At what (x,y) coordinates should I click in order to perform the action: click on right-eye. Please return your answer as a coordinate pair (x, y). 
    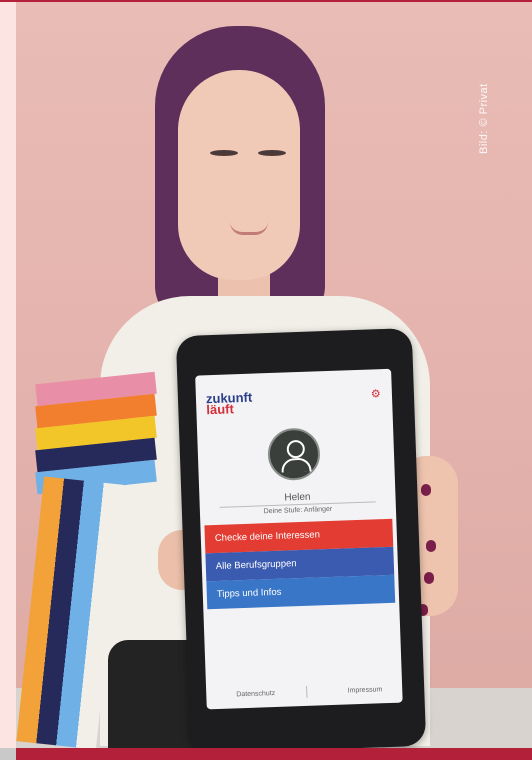
    Looking at the image, I should click on (272, 153).